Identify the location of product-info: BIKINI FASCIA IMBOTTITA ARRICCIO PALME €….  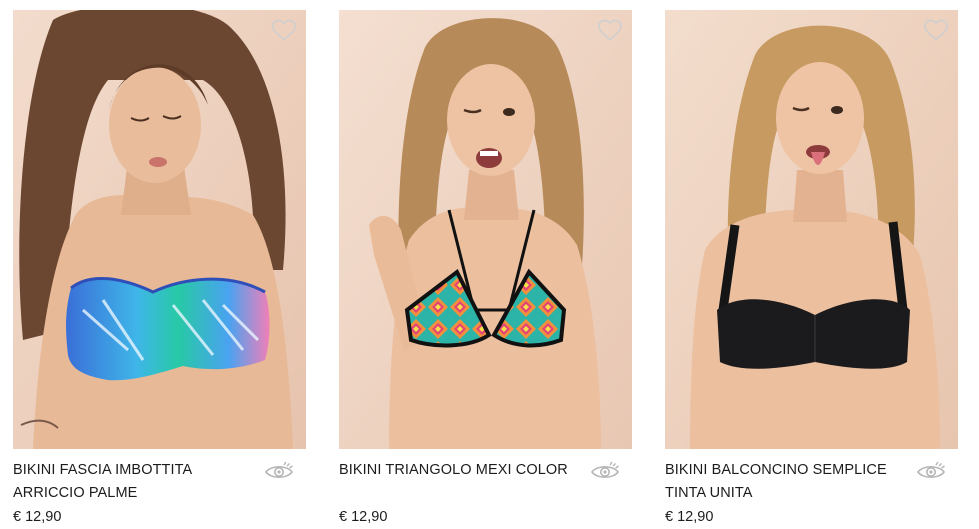
(159, 489).